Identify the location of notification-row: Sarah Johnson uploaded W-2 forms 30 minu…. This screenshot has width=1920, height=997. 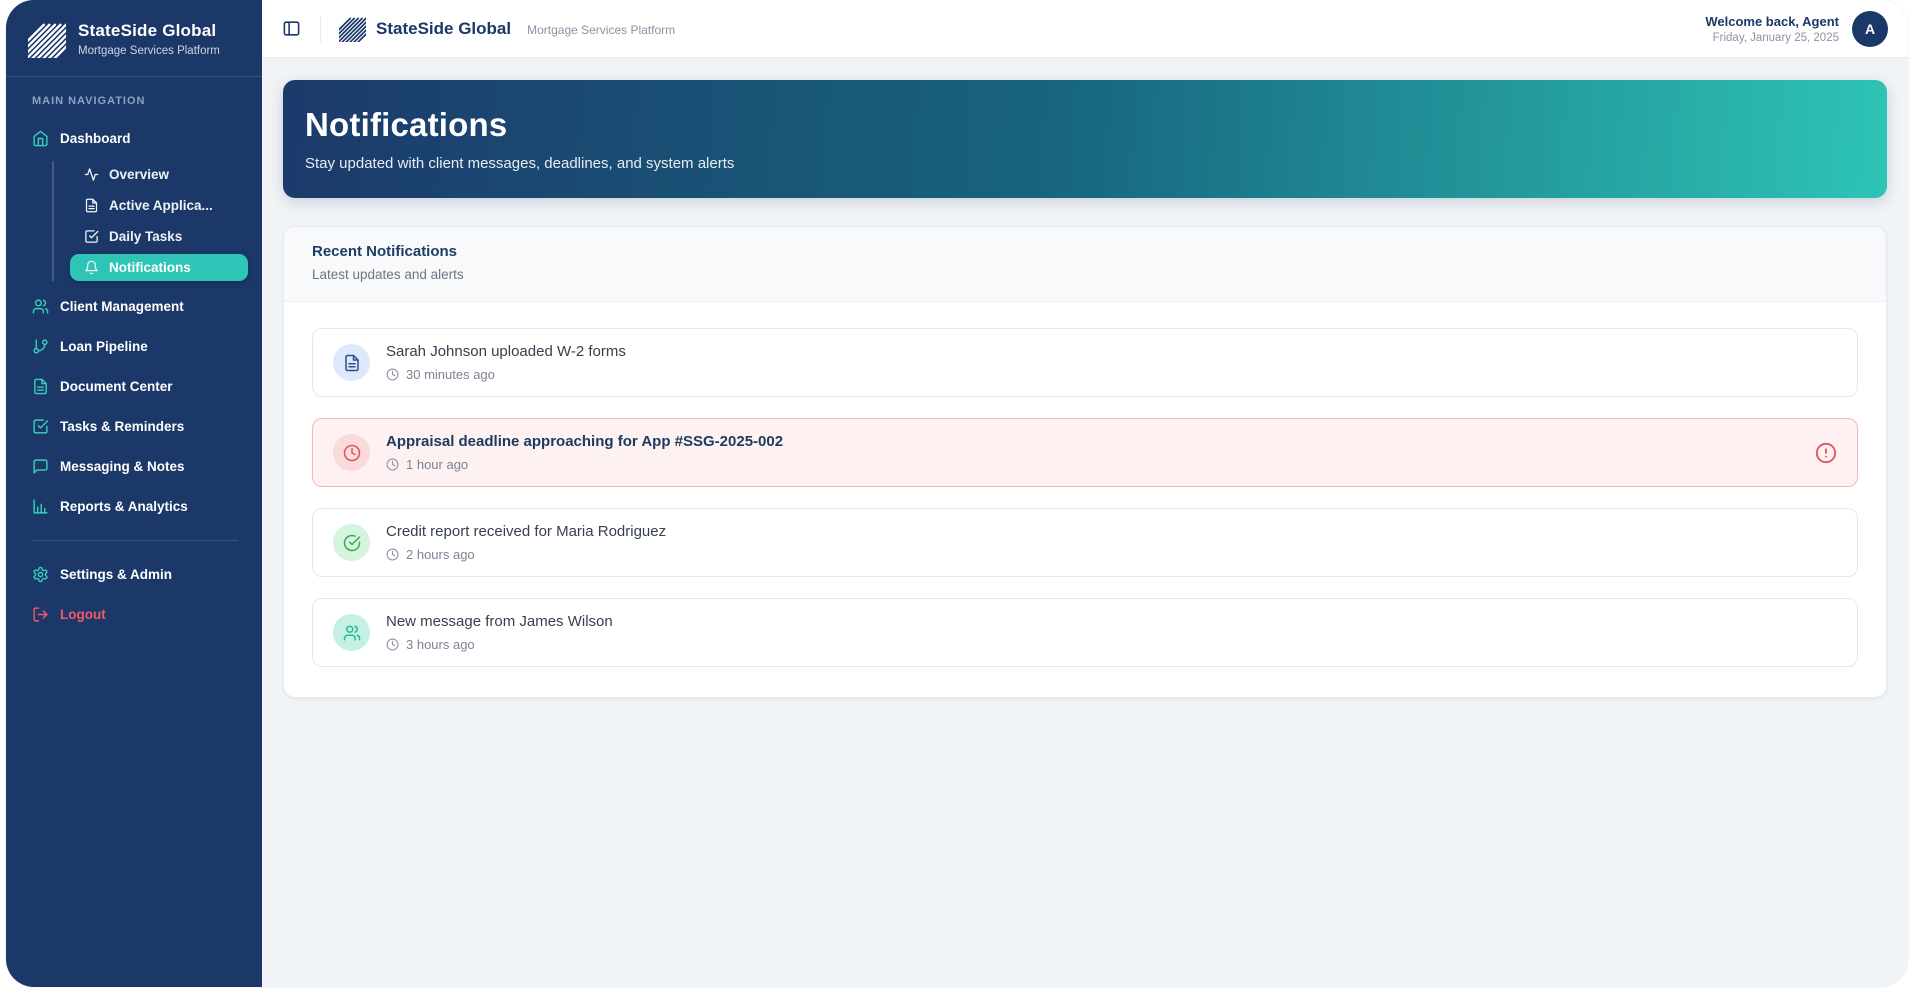
(1085, 362).